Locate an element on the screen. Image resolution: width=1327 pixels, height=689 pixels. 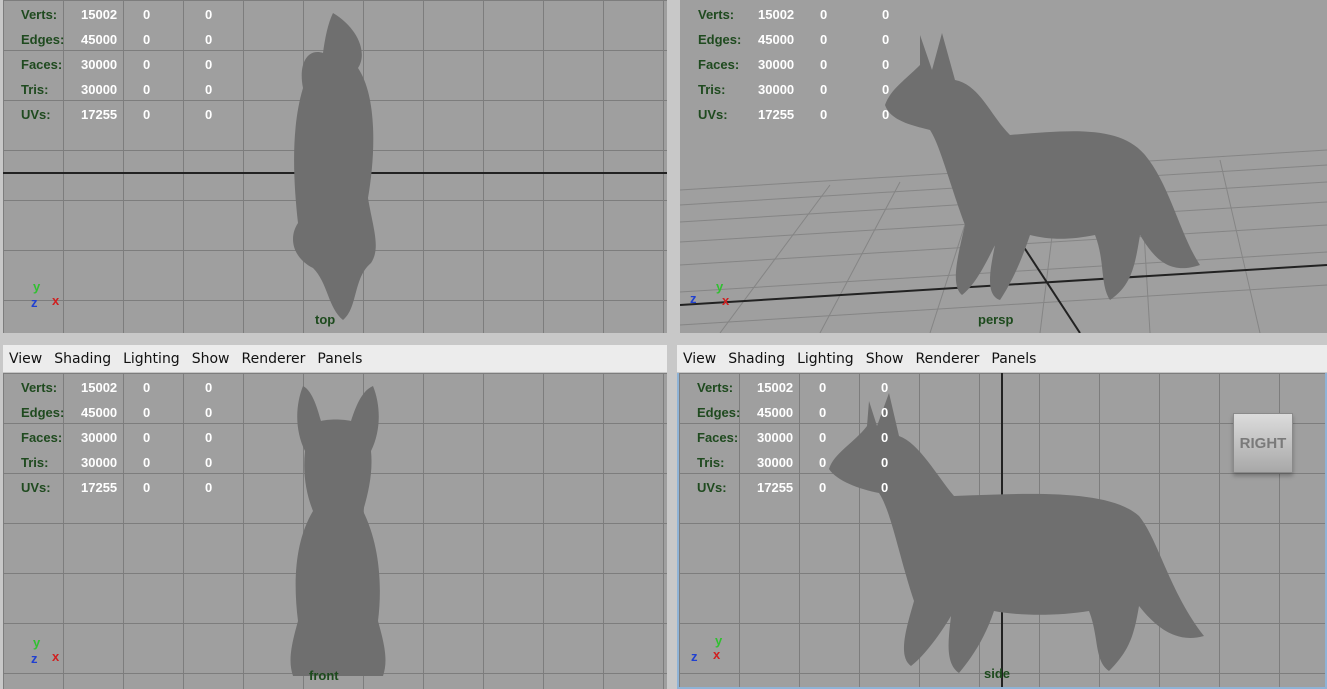
hud-row: Tris: 30000 0 0 is located at coordinates (809, 462).